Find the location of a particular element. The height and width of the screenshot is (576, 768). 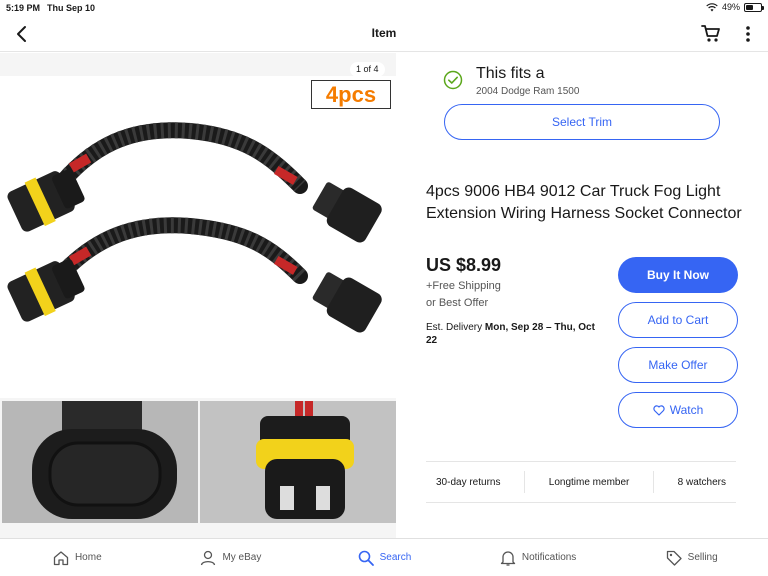

watchers-count: 8 watchers is located at coordinates (701, 482).